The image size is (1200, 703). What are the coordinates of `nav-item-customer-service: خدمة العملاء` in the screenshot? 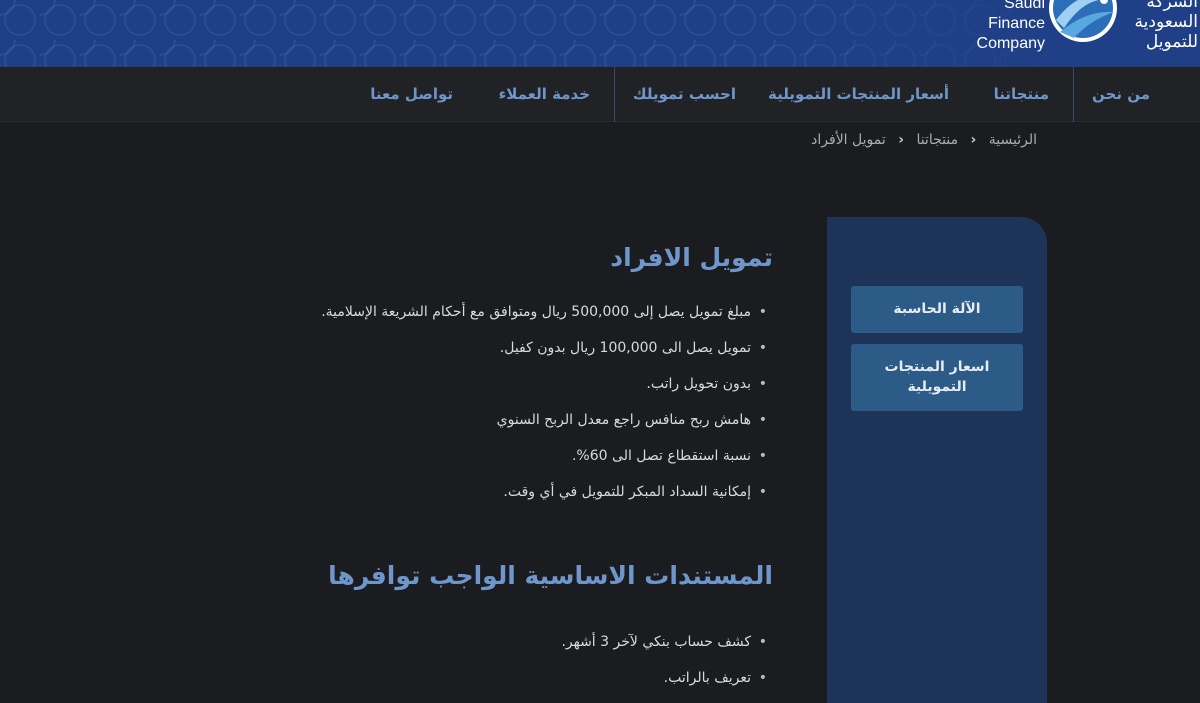 It's located at (544, 94).